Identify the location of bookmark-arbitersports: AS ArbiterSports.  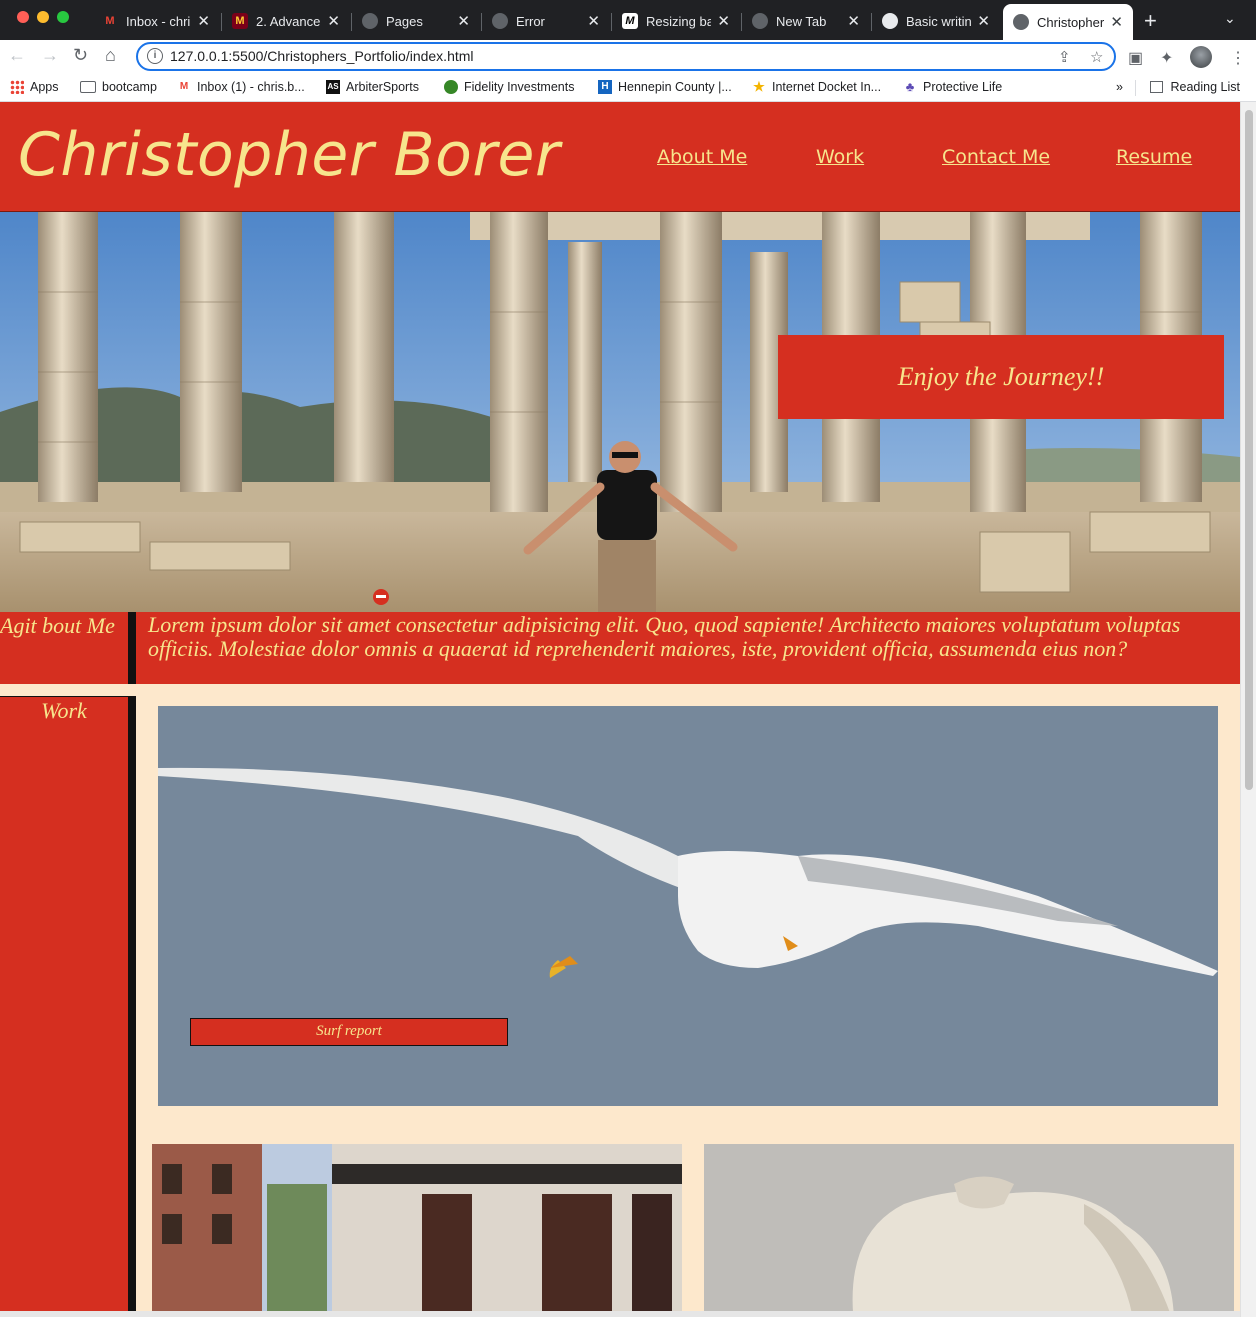
(372, 87).